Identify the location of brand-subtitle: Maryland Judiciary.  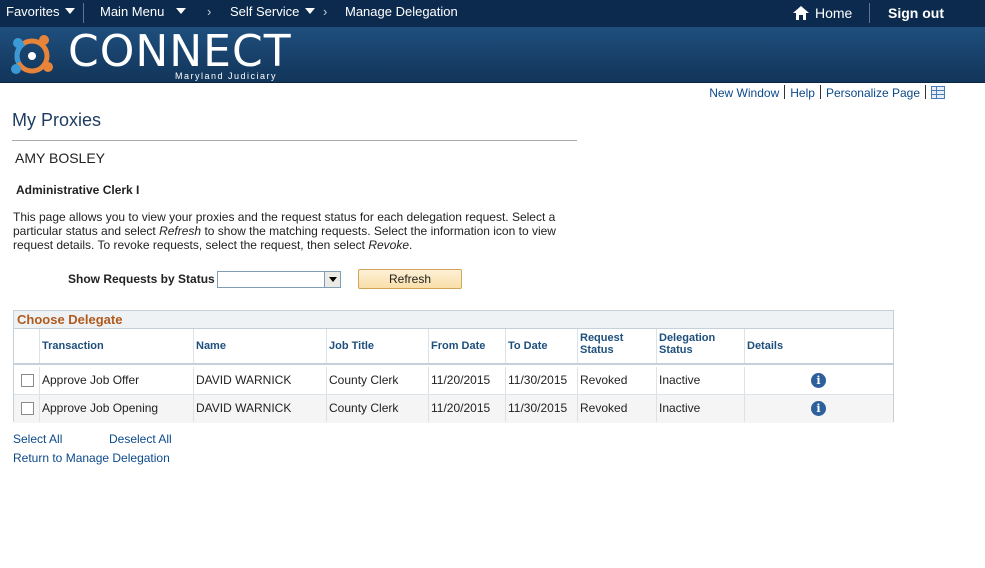
(226, 76).